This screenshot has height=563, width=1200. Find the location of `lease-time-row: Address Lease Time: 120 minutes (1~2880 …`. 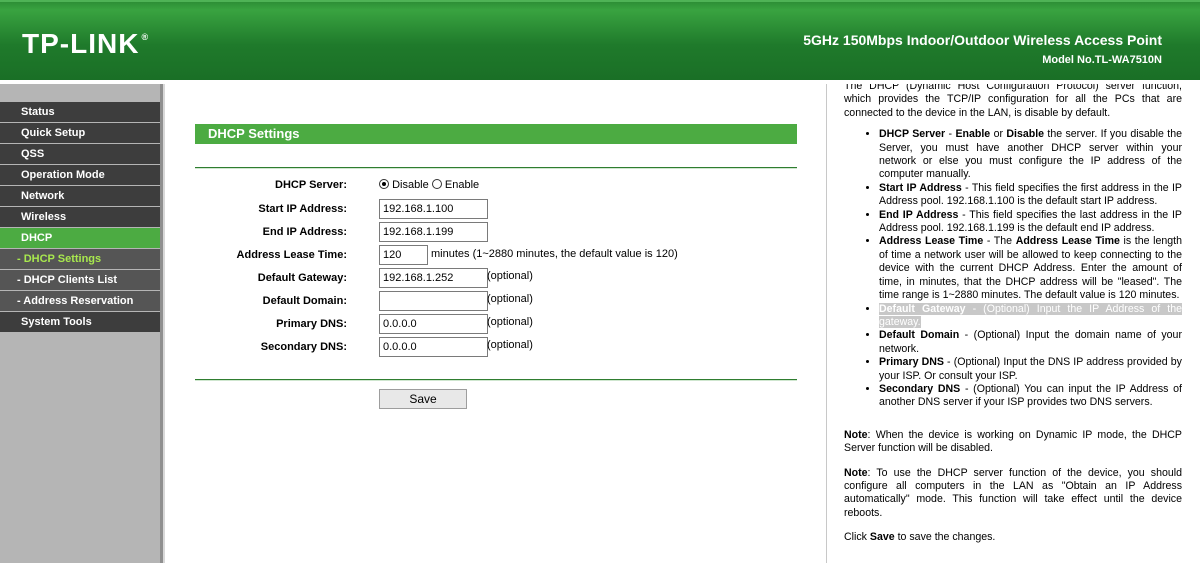

lease-time-row: Address Lease Time: 120 minutes (1~2880 … is located at coordinates (495, 255).